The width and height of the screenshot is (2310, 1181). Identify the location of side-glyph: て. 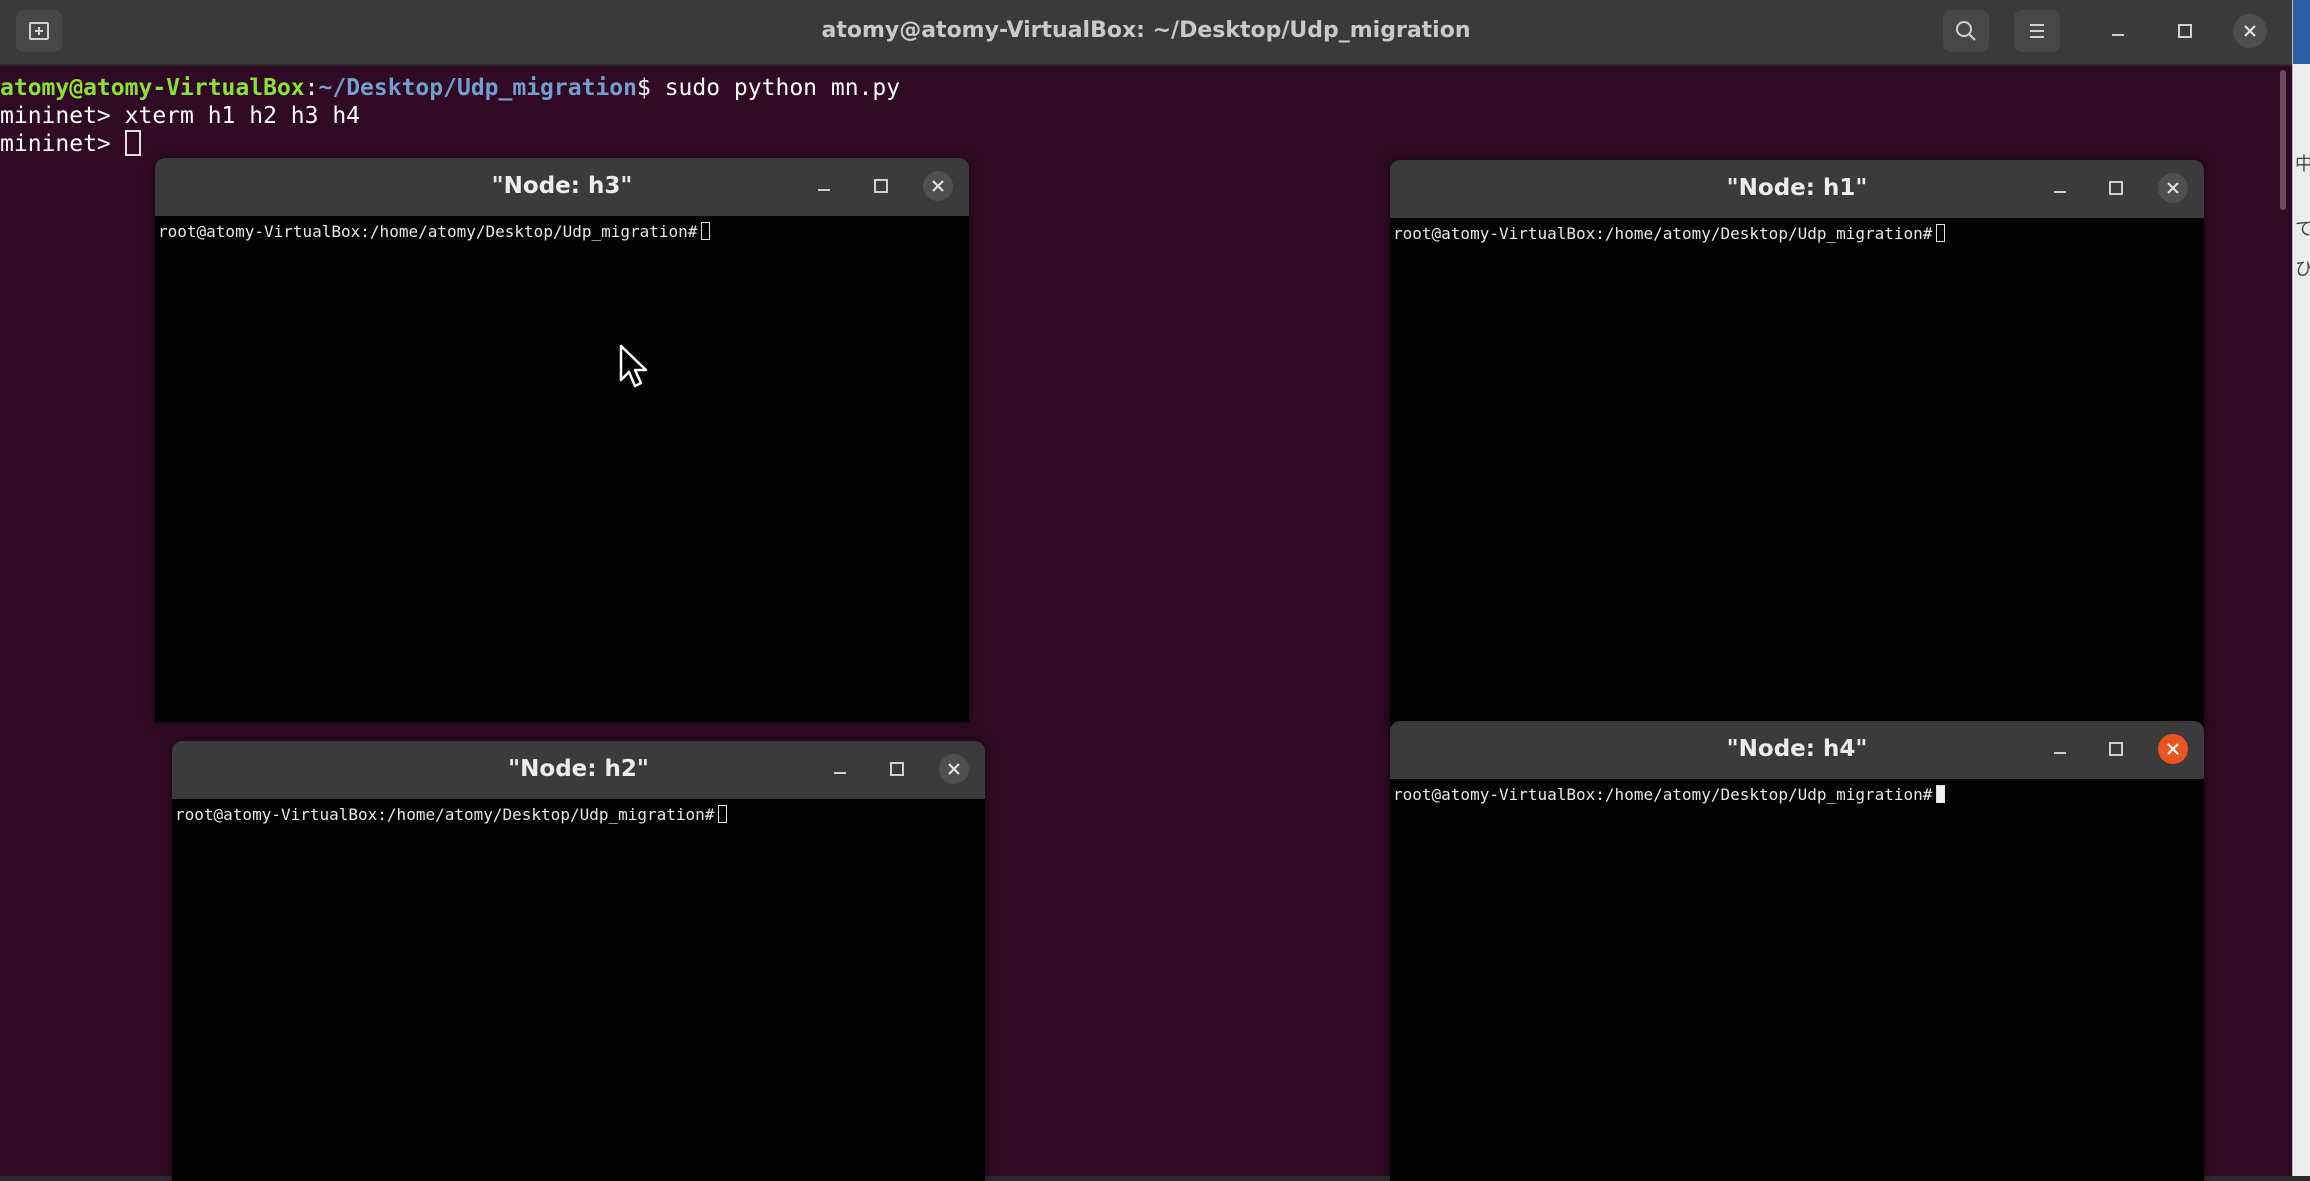
(2302, 229).